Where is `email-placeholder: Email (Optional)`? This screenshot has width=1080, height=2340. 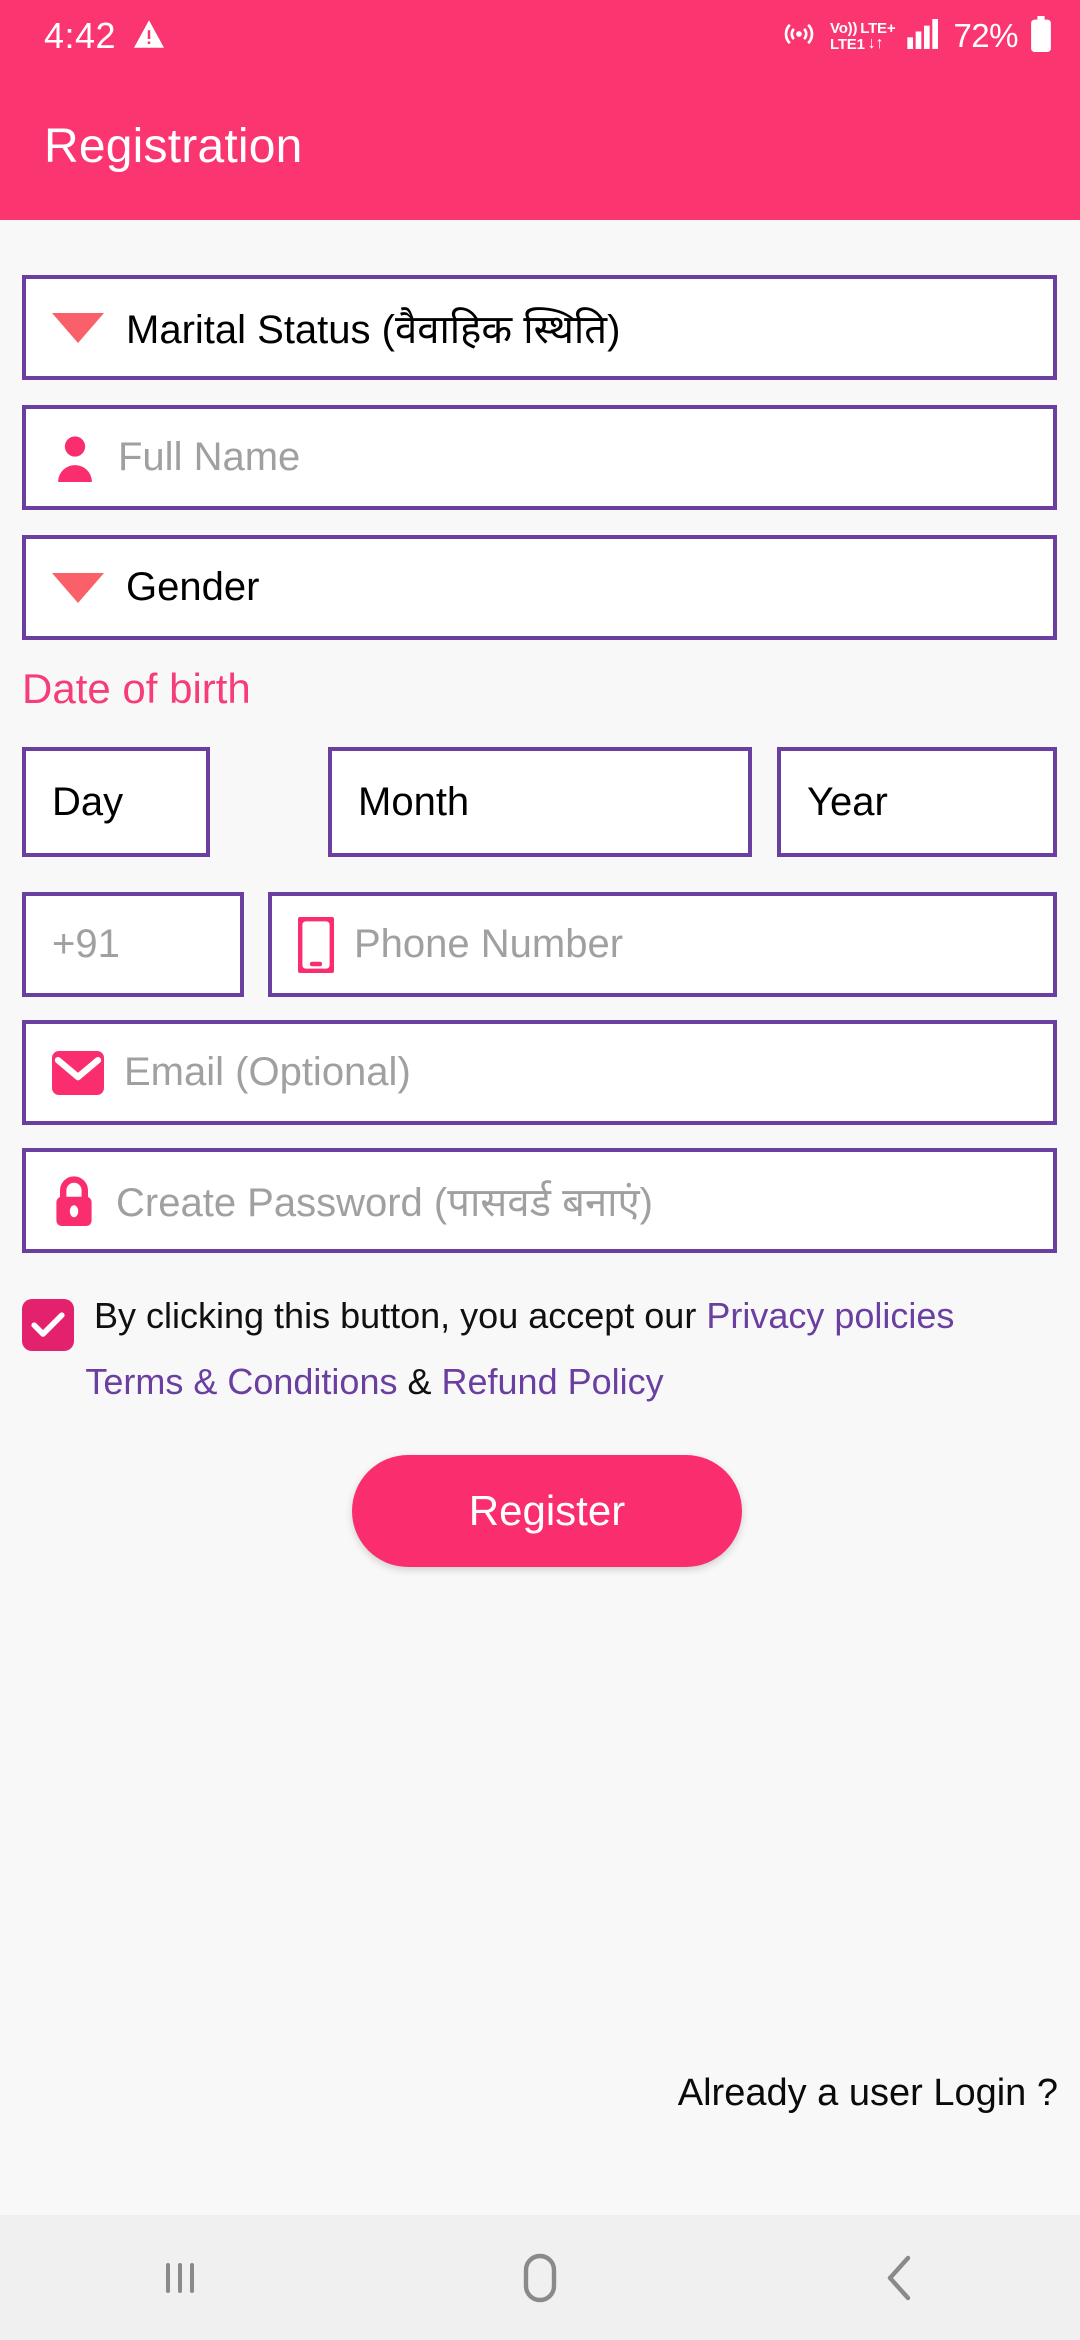 email-placeholder: Email (Optional) is located at coordinates (267, 1072).